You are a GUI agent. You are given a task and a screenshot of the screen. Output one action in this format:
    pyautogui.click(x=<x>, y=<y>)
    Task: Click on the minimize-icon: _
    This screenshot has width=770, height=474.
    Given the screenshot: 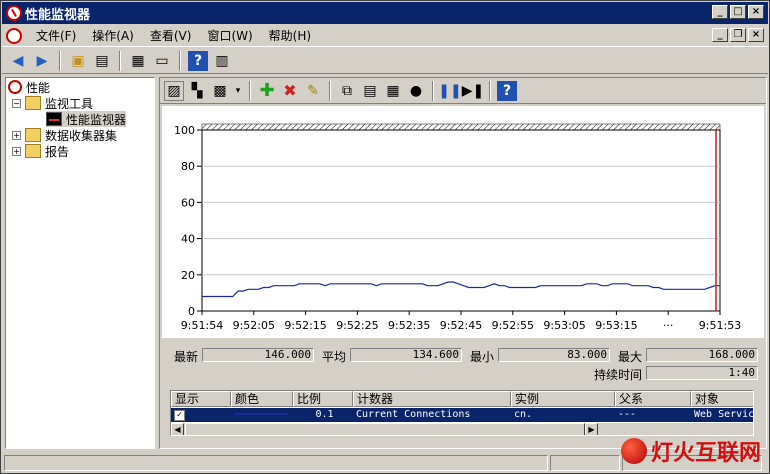 What is the action you would take?
    pyautogui.click(x=720, y=12)
    